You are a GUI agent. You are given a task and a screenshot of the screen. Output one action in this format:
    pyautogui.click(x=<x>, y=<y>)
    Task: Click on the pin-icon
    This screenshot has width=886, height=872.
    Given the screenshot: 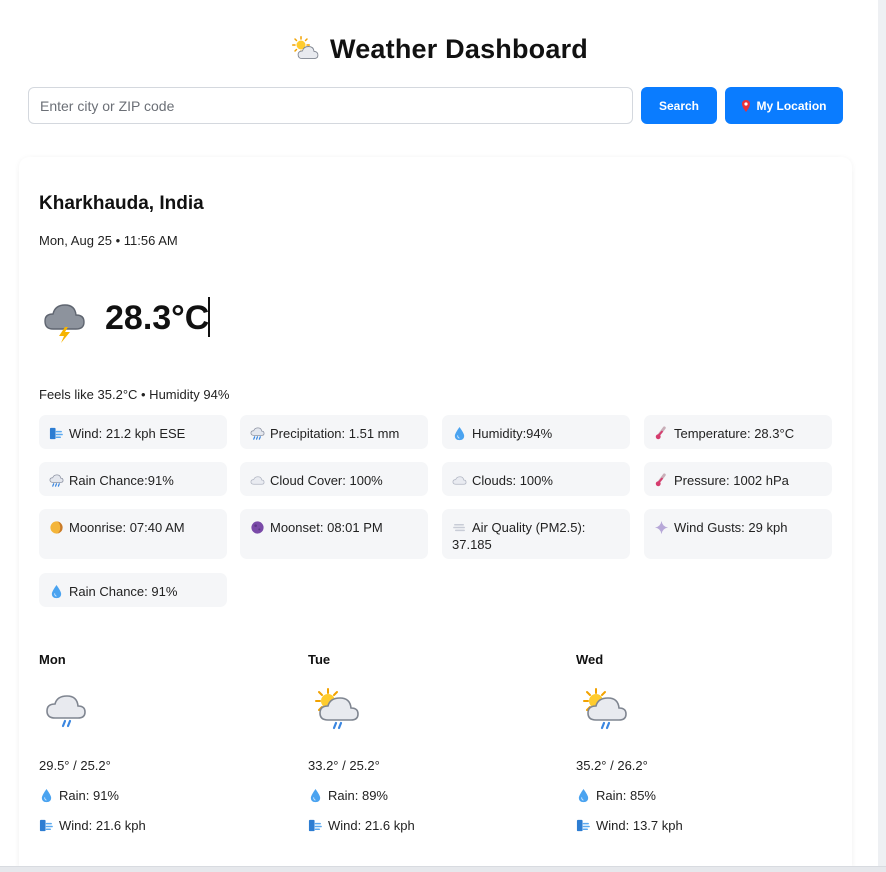 What is the action you would take?
    pyautogui.click(x=746, y=105)
    